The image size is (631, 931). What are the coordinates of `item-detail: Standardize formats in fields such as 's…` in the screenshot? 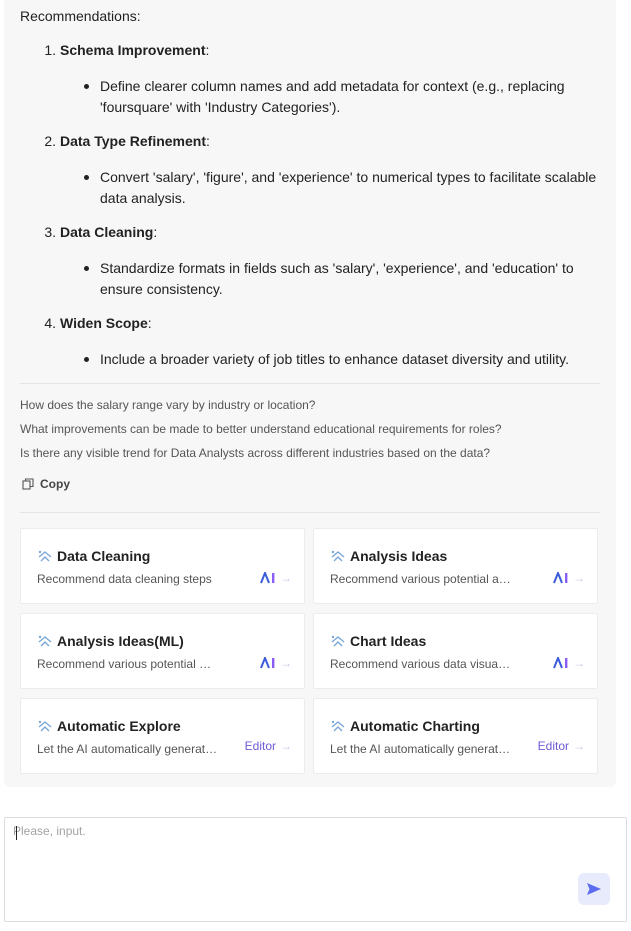 It's located at (342, 279).